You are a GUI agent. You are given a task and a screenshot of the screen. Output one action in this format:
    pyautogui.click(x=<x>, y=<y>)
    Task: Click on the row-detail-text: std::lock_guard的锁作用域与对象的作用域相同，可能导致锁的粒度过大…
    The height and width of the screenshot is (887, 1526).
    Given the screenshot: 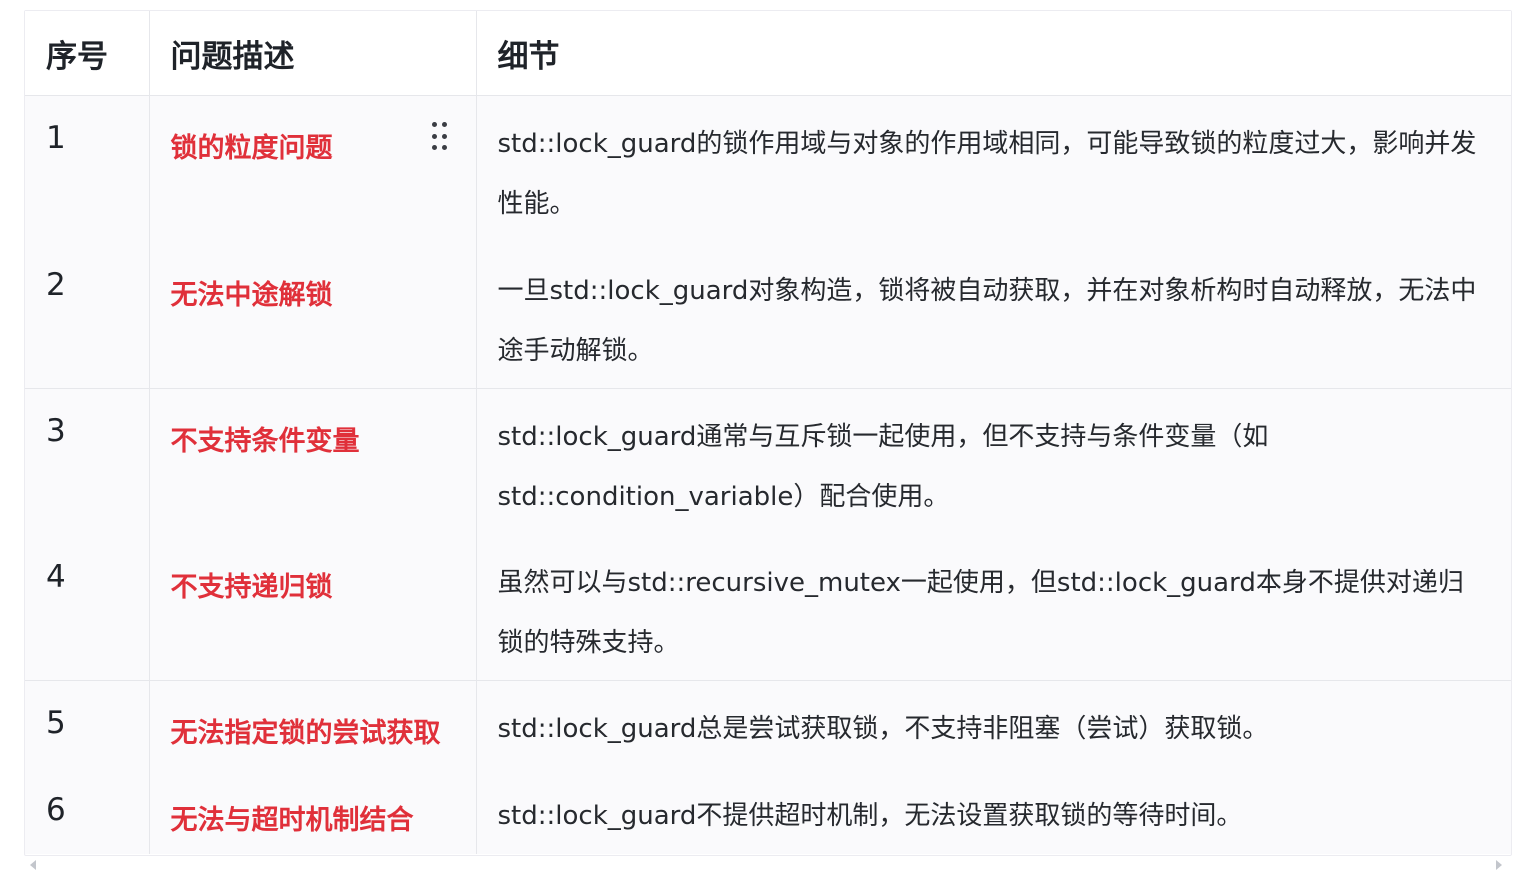 What is the action you would take?
    pyautogui.click(x=987, y=174)
    